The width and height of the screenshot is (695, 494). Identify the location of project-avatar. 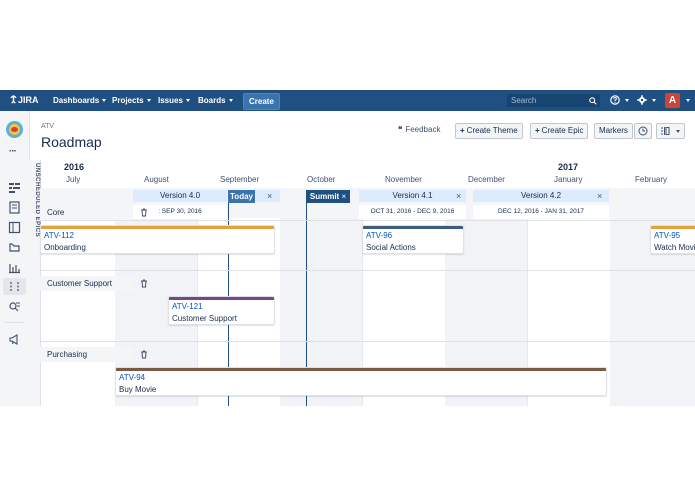
(14, 129).